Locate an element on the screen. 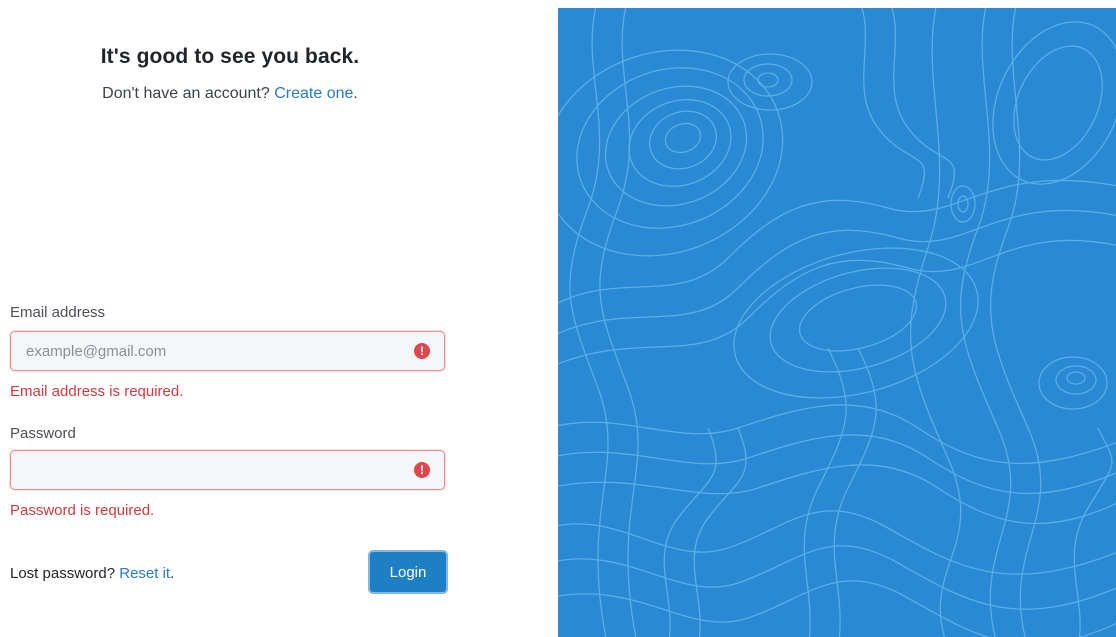 The image size is (1116, 637). lost-password-prompt: Lost password? Reset it. is located at coordinates (92, 573).